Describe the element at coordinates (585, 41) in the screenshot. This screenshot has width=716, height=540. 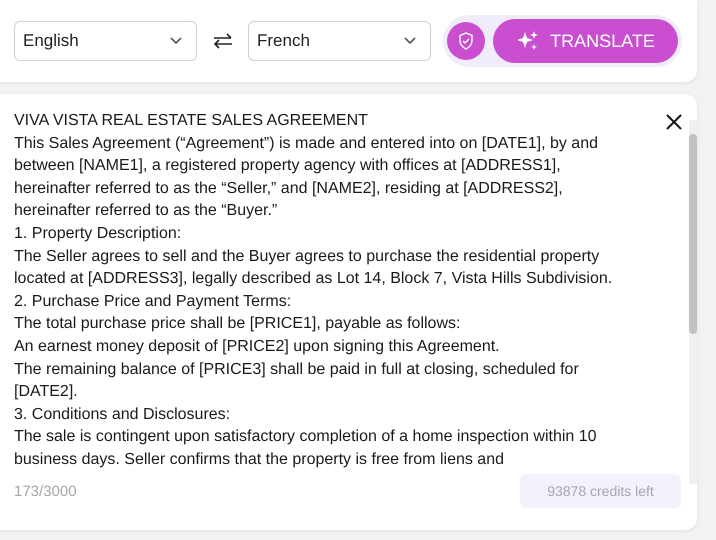
I see `translate-button: TRANSLATE` at that location.